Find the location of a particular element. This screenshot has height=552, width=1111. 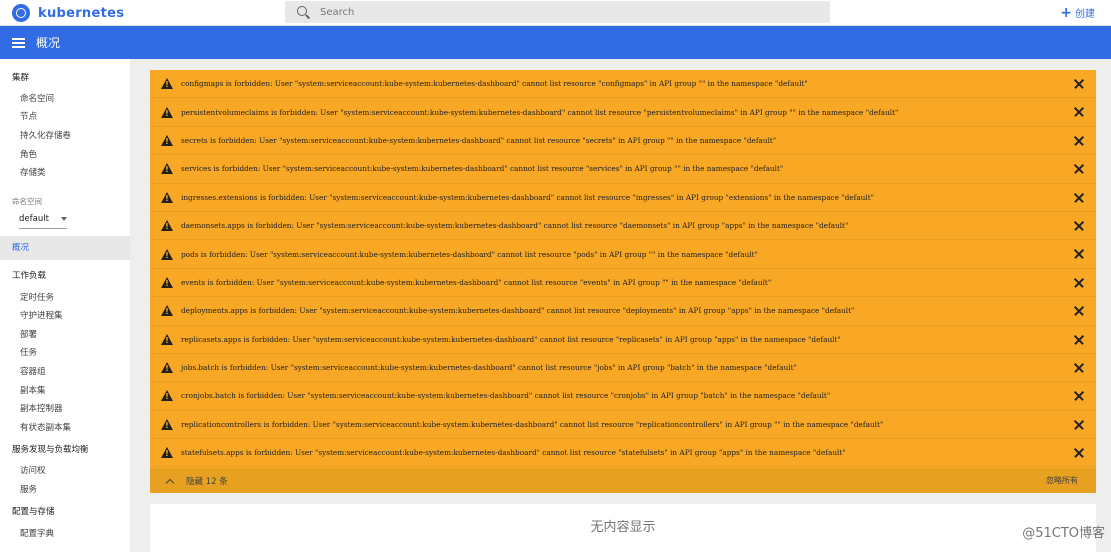

sidebar-item-roles: 角色 is located at coordinates (18, 154).